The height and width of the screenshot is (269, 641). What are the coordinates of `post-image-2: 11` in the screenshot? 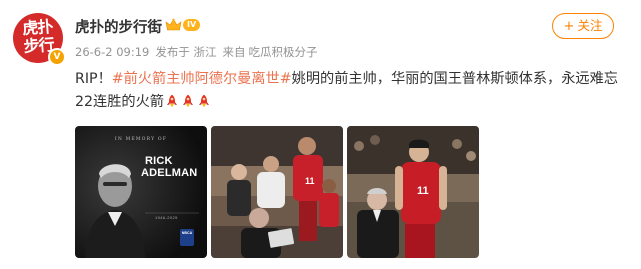 It's located at (277, 192).